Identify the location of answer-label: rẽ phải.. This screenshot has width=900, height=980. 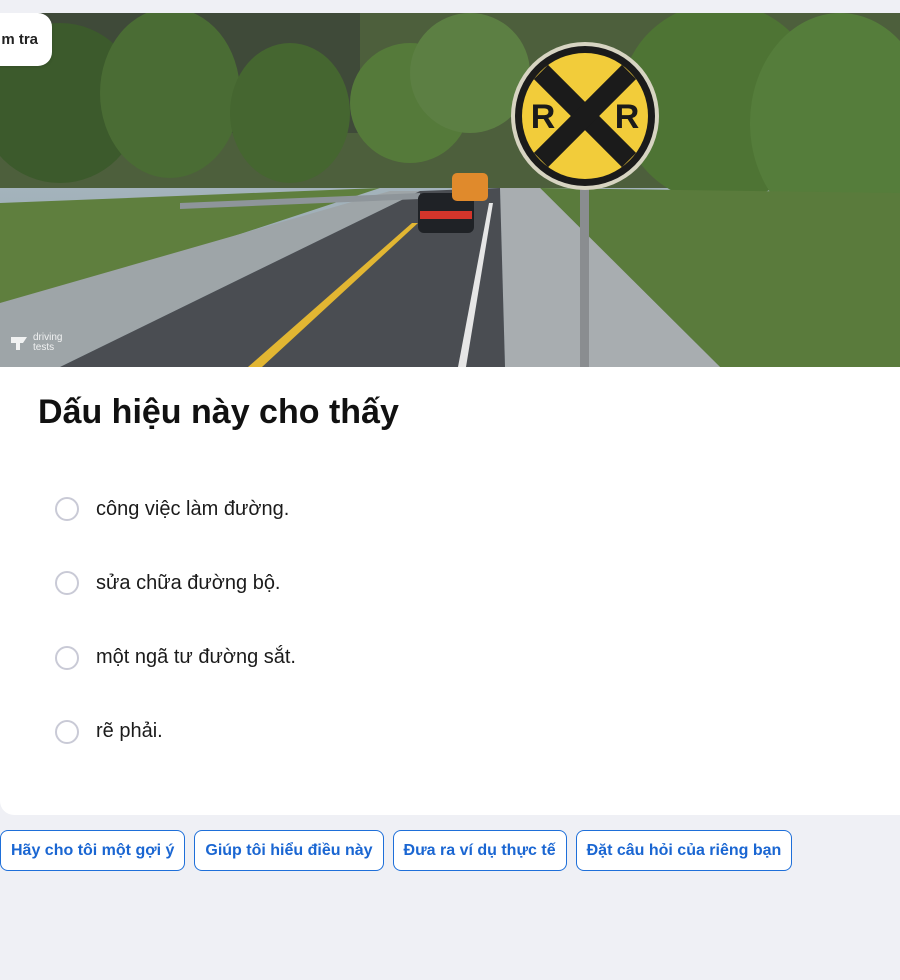
(129, 731).